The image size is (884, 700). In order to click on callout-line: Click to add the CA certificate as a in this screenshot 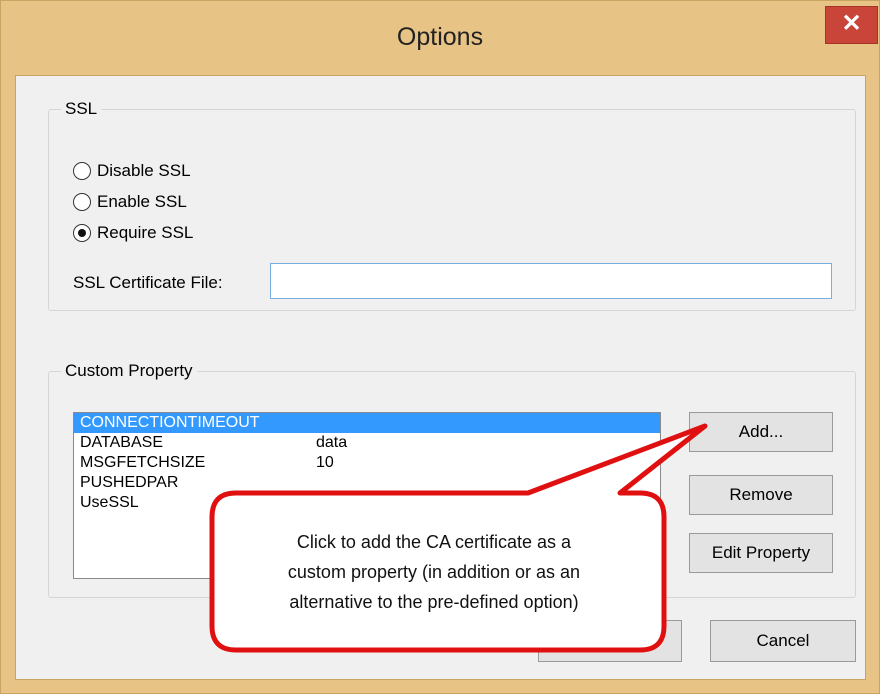, I will do `click(434, 542)`.